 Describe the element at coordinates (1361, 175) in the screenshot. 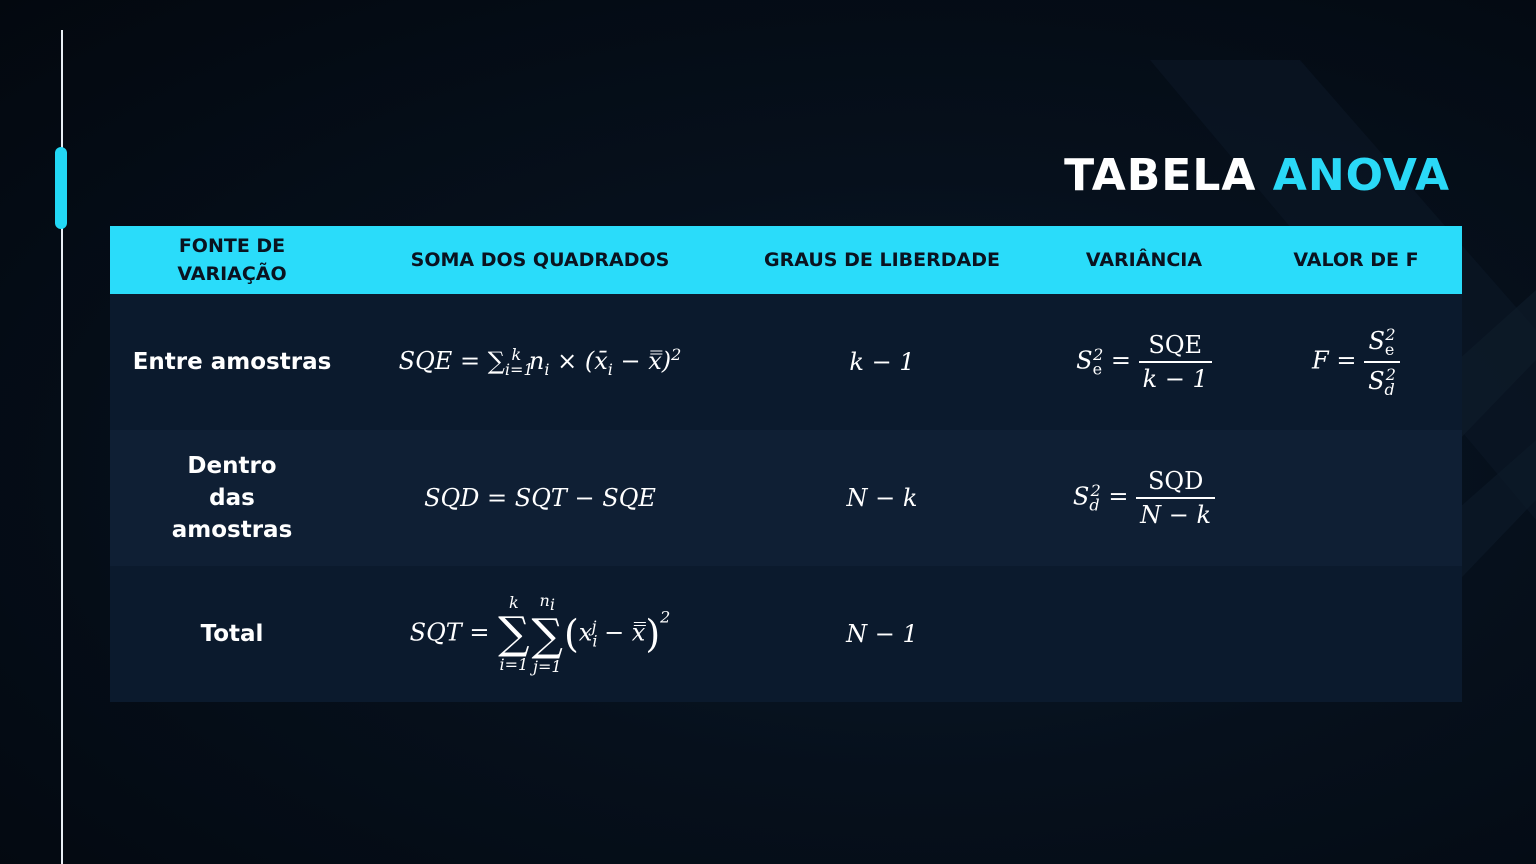

I see `title-accent: ANOVA` at that location.